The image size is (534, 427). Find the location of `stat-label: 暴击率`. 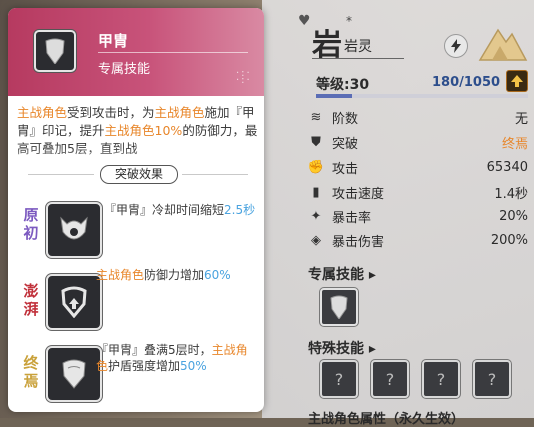

stat-label: 暴击率 is located at coordinates (352, 218).